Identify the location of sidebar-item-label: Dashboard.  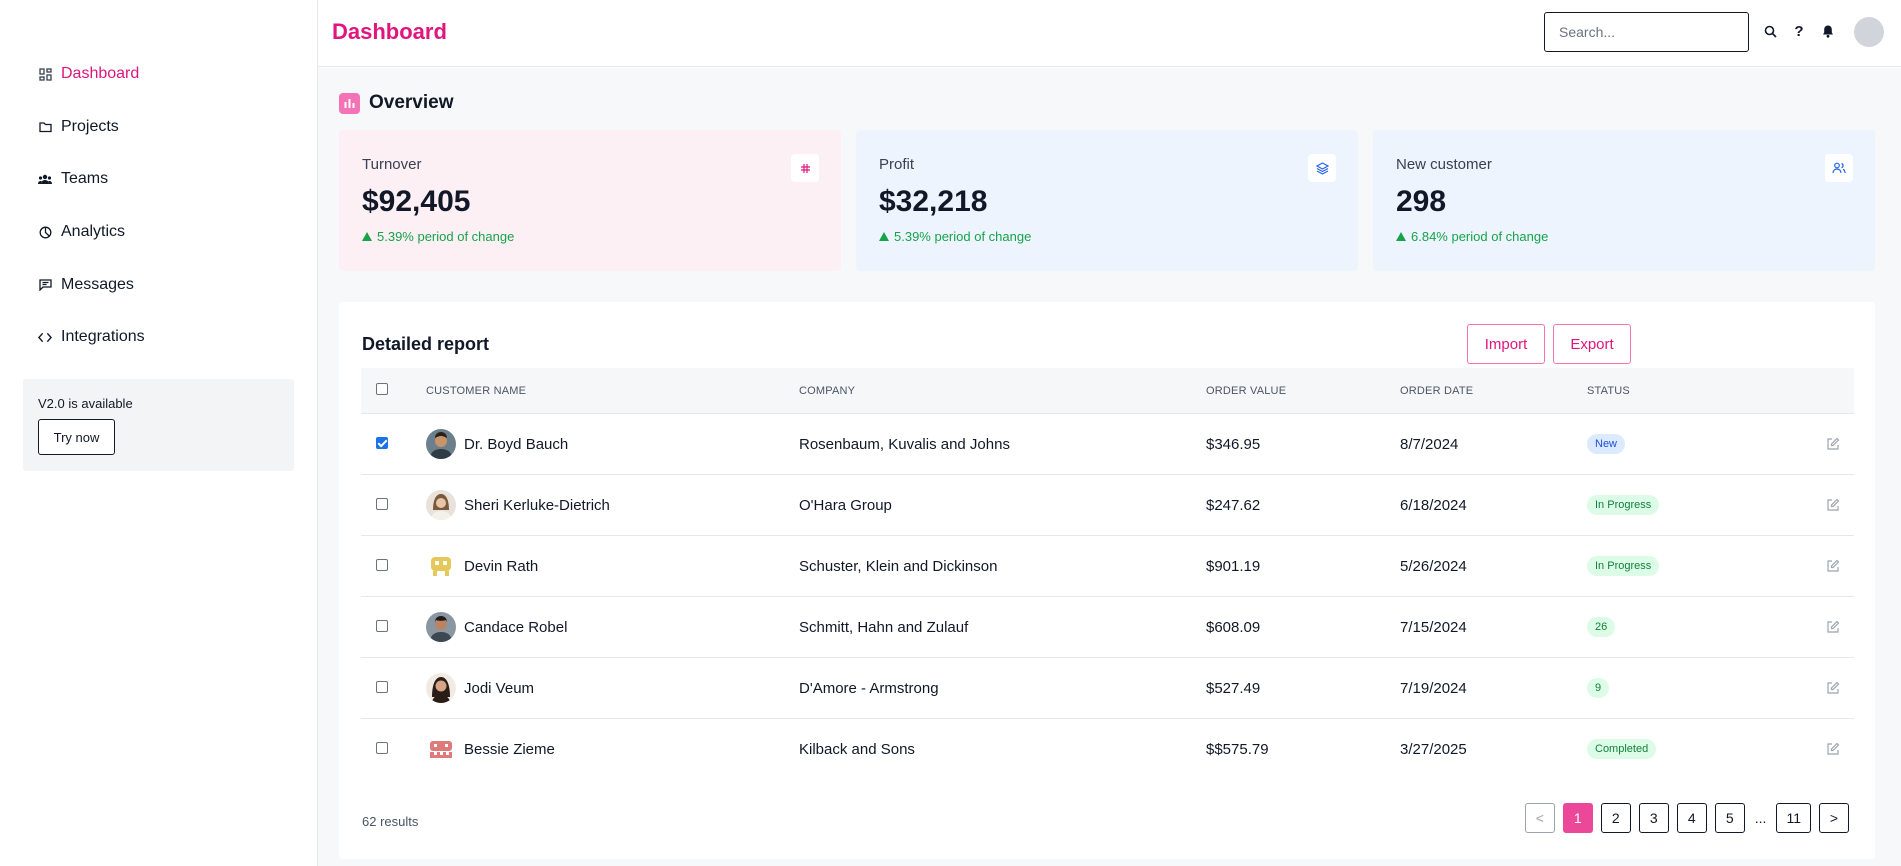
(100, 74).